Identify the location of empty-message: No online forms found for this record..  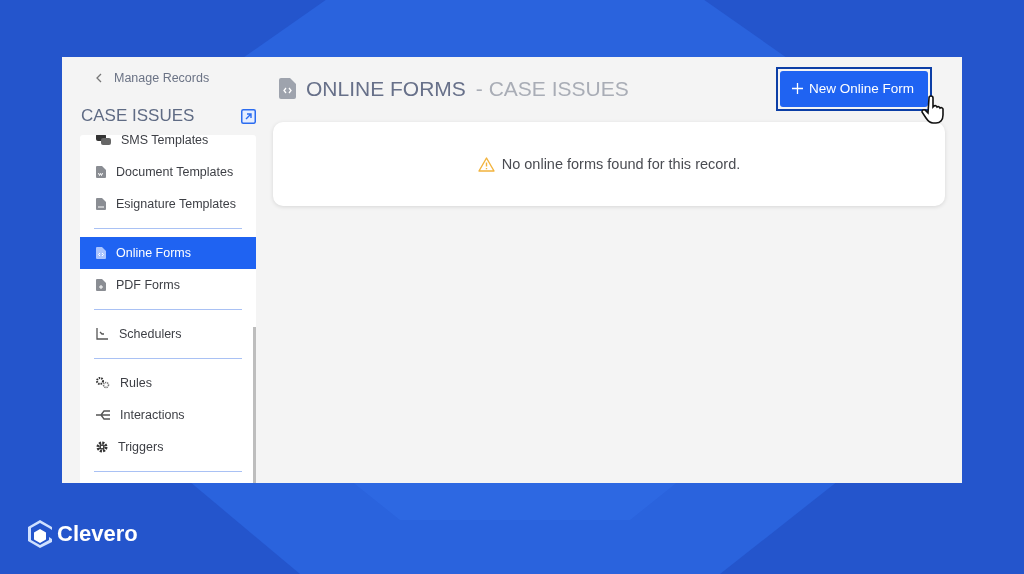
(621, 164).